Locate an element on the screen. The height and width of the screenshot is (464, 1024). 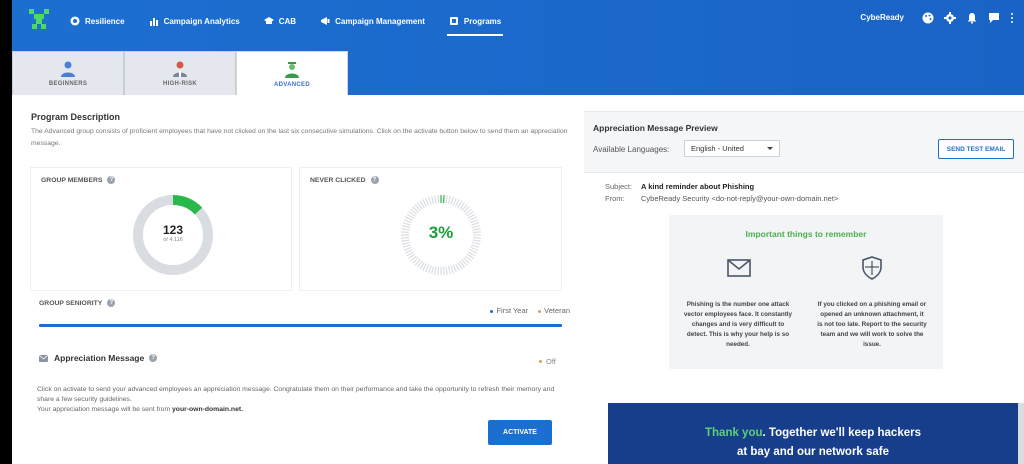
advanced-user-icon is located at coordinates (292, 70).